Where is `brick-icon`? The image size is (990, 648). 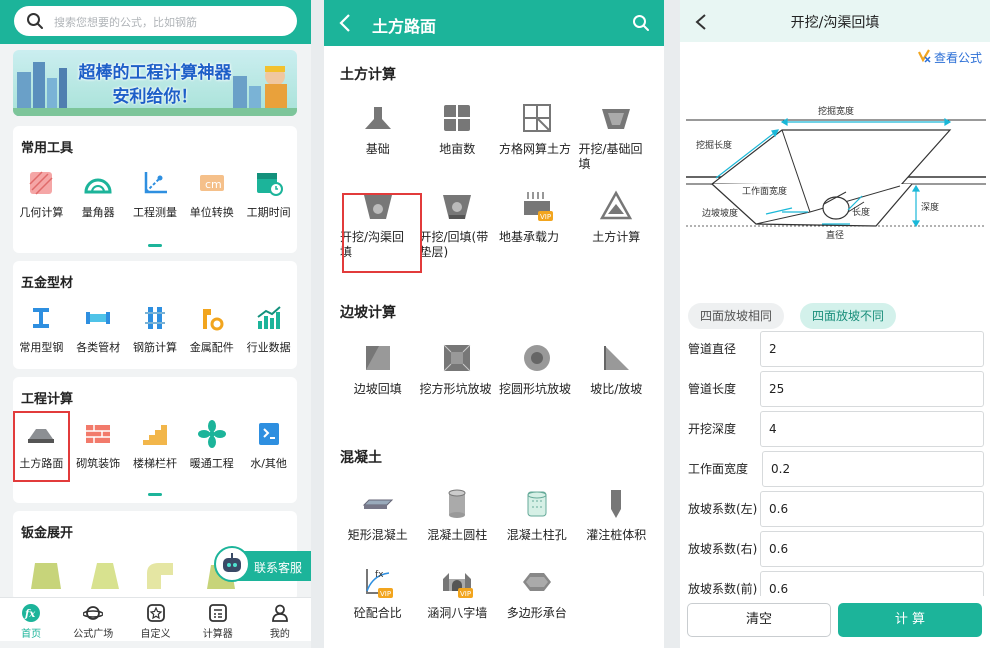 brick-icon is located at coordinates (98, 434).